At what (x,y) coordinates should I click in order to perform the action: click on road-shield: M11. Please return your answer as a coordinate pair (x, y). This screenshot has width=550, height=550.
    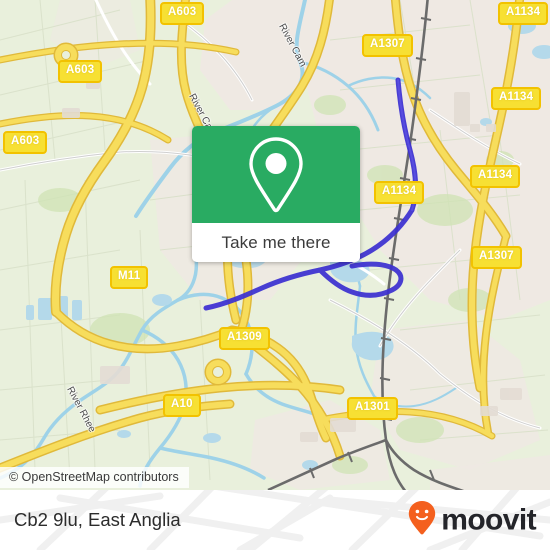
    Looking at the image, I should click on (129, 277).